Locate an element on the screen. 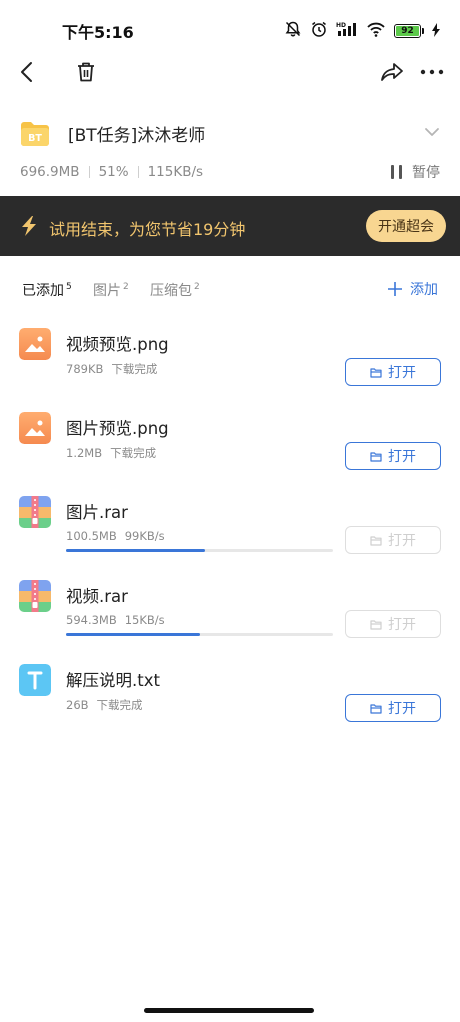 The width and height of the screenshot is (460, 1022). alarm-icon is located at coordinates (319, 31).